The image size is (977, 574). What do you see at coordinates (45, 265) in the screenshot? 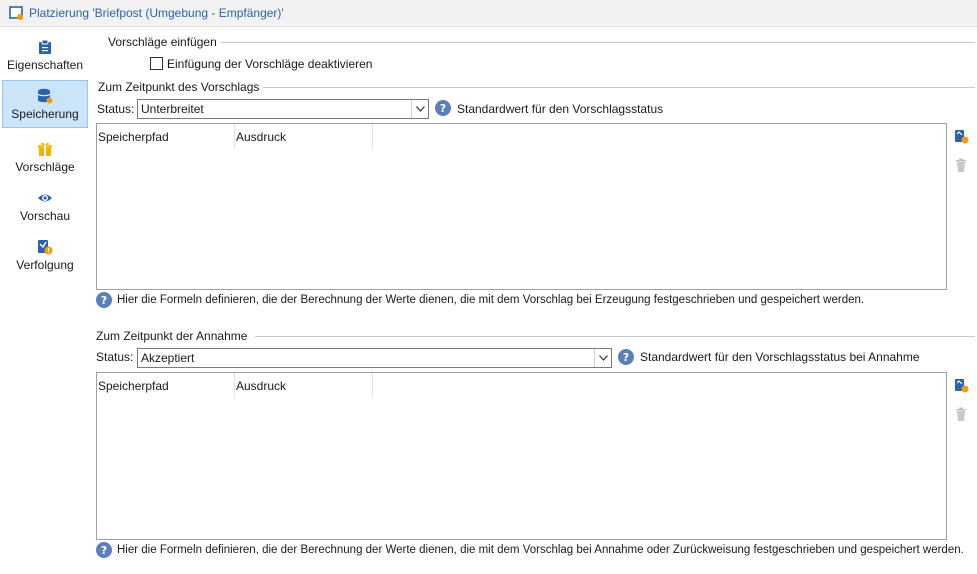
I see `sidebar-item-label: Verfolgung` at bounding box center [45, 265].